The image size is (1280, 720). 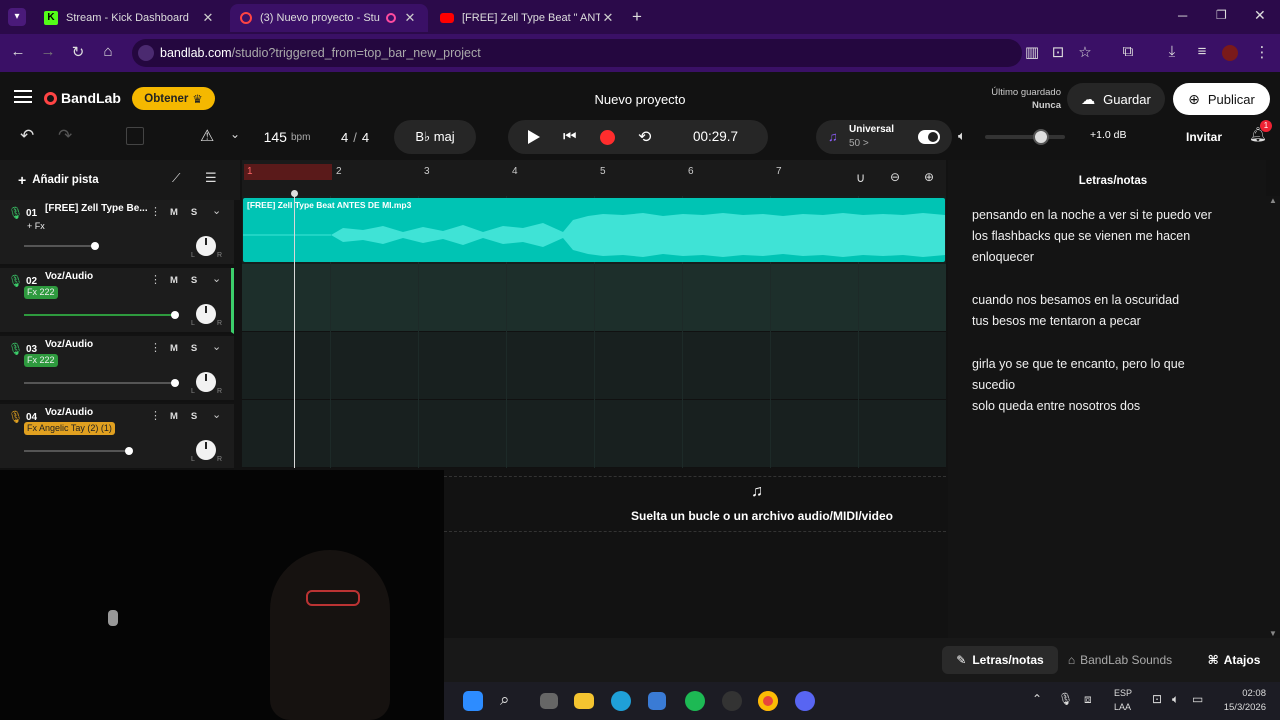 I want to click on track-name: Voz/Audio, so click(x=69, y=344).